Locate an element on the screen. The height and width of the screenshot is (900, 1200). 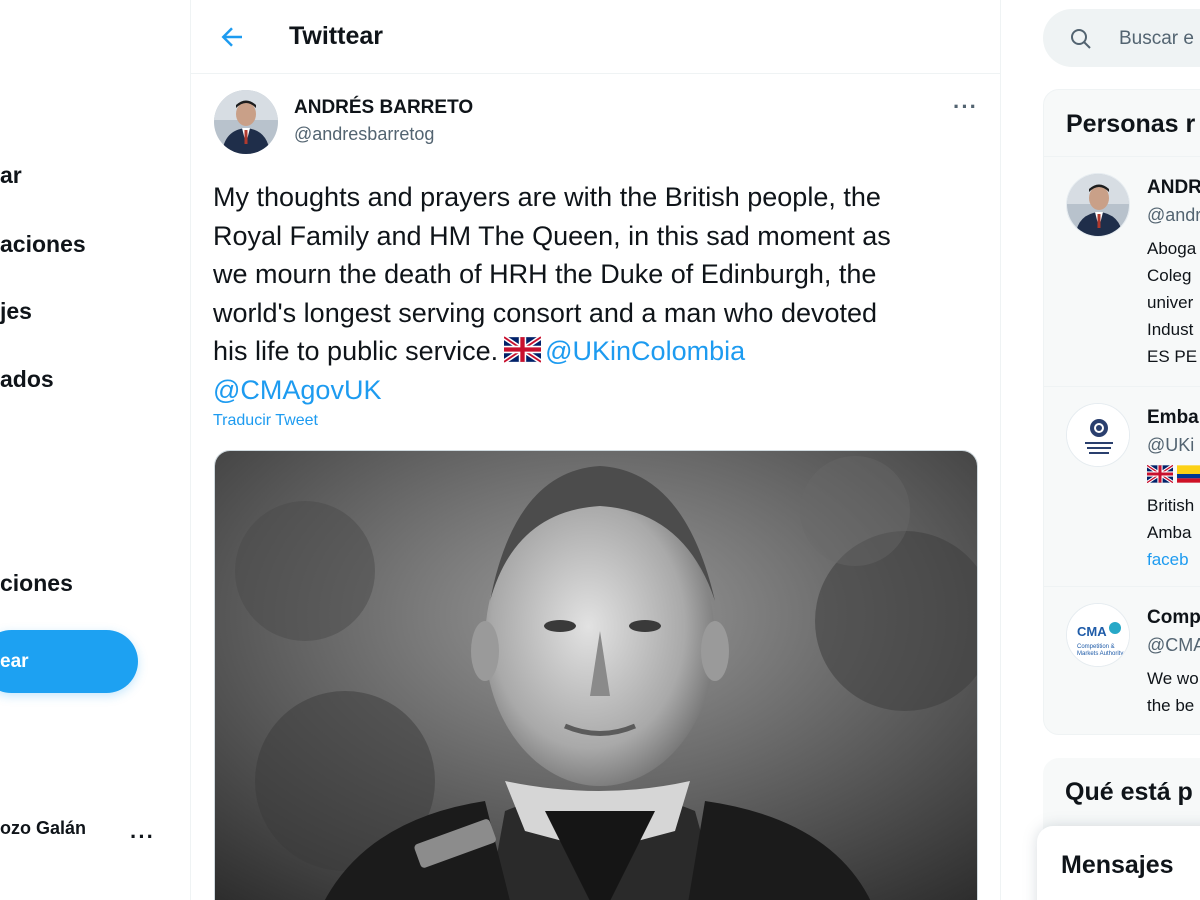
person-avatar is located at coordinates (1098, 205).